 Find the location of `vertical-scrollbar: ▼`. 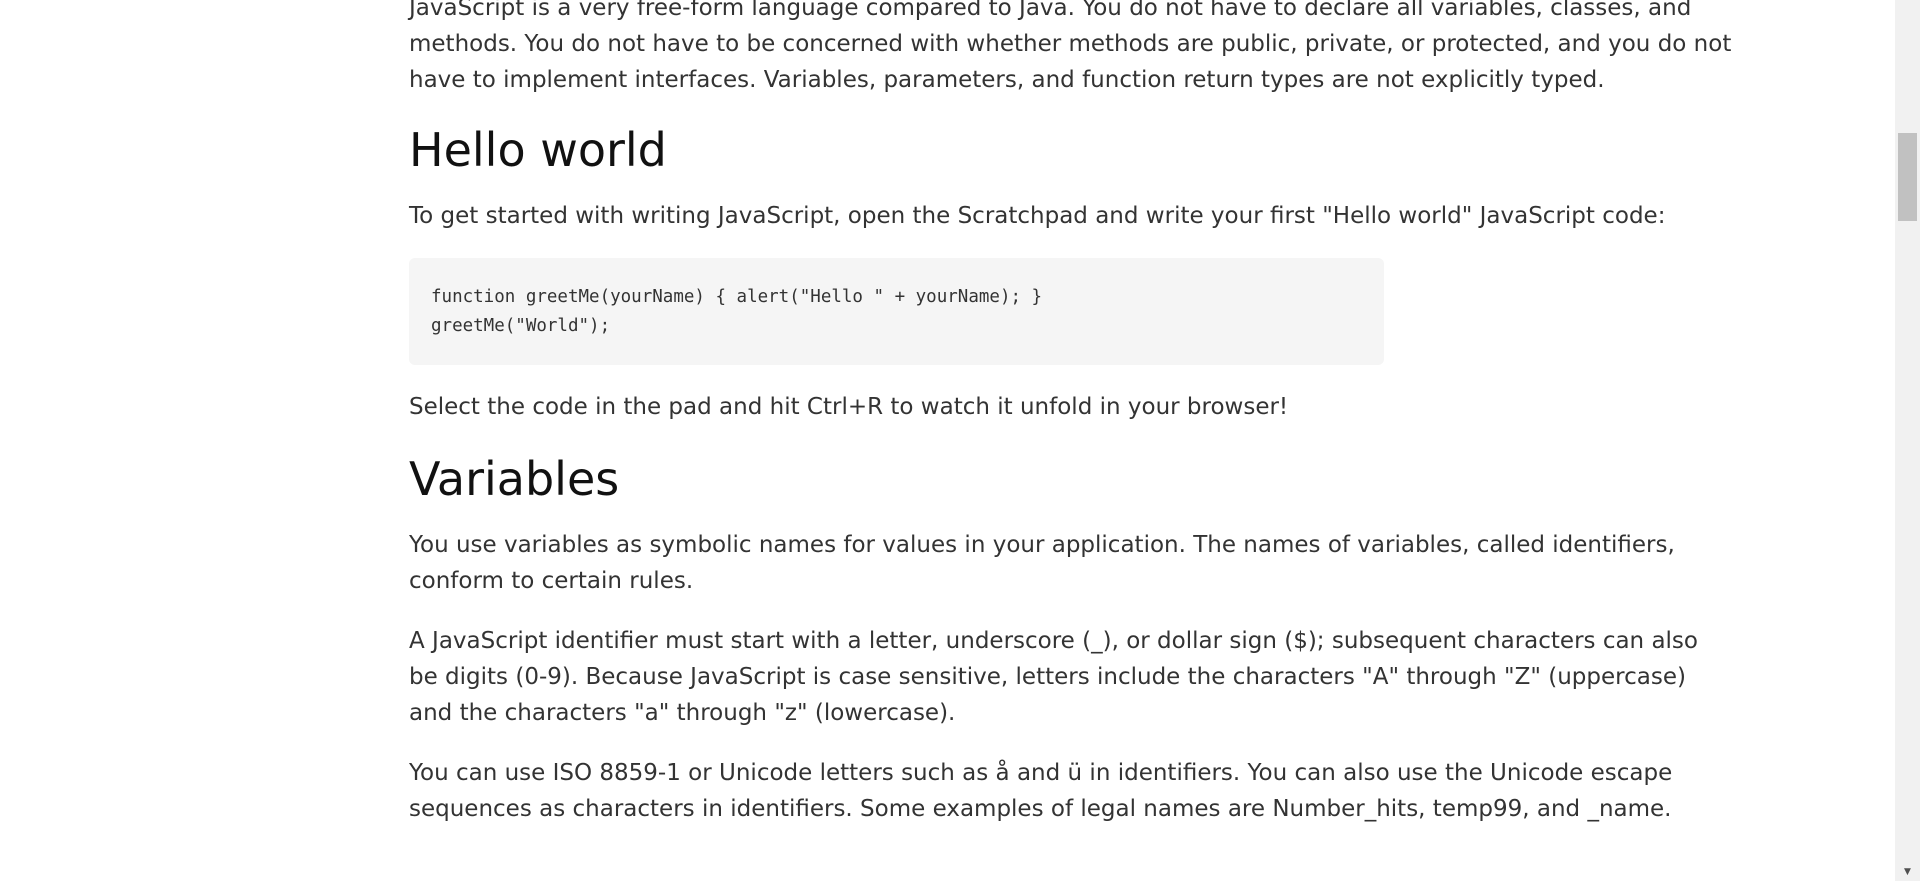

vertical-scrollbar: ▼ is located at coordinates (1907, 440).